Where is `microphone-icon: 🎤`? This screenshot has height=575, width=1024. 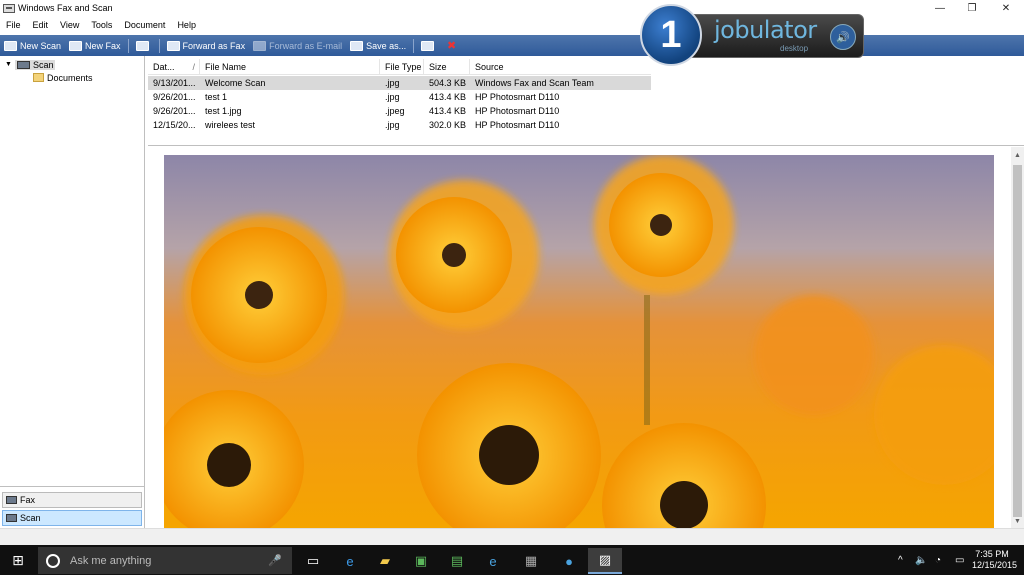 microphone-icon: 🎤 is located at coordinates (275, 560).